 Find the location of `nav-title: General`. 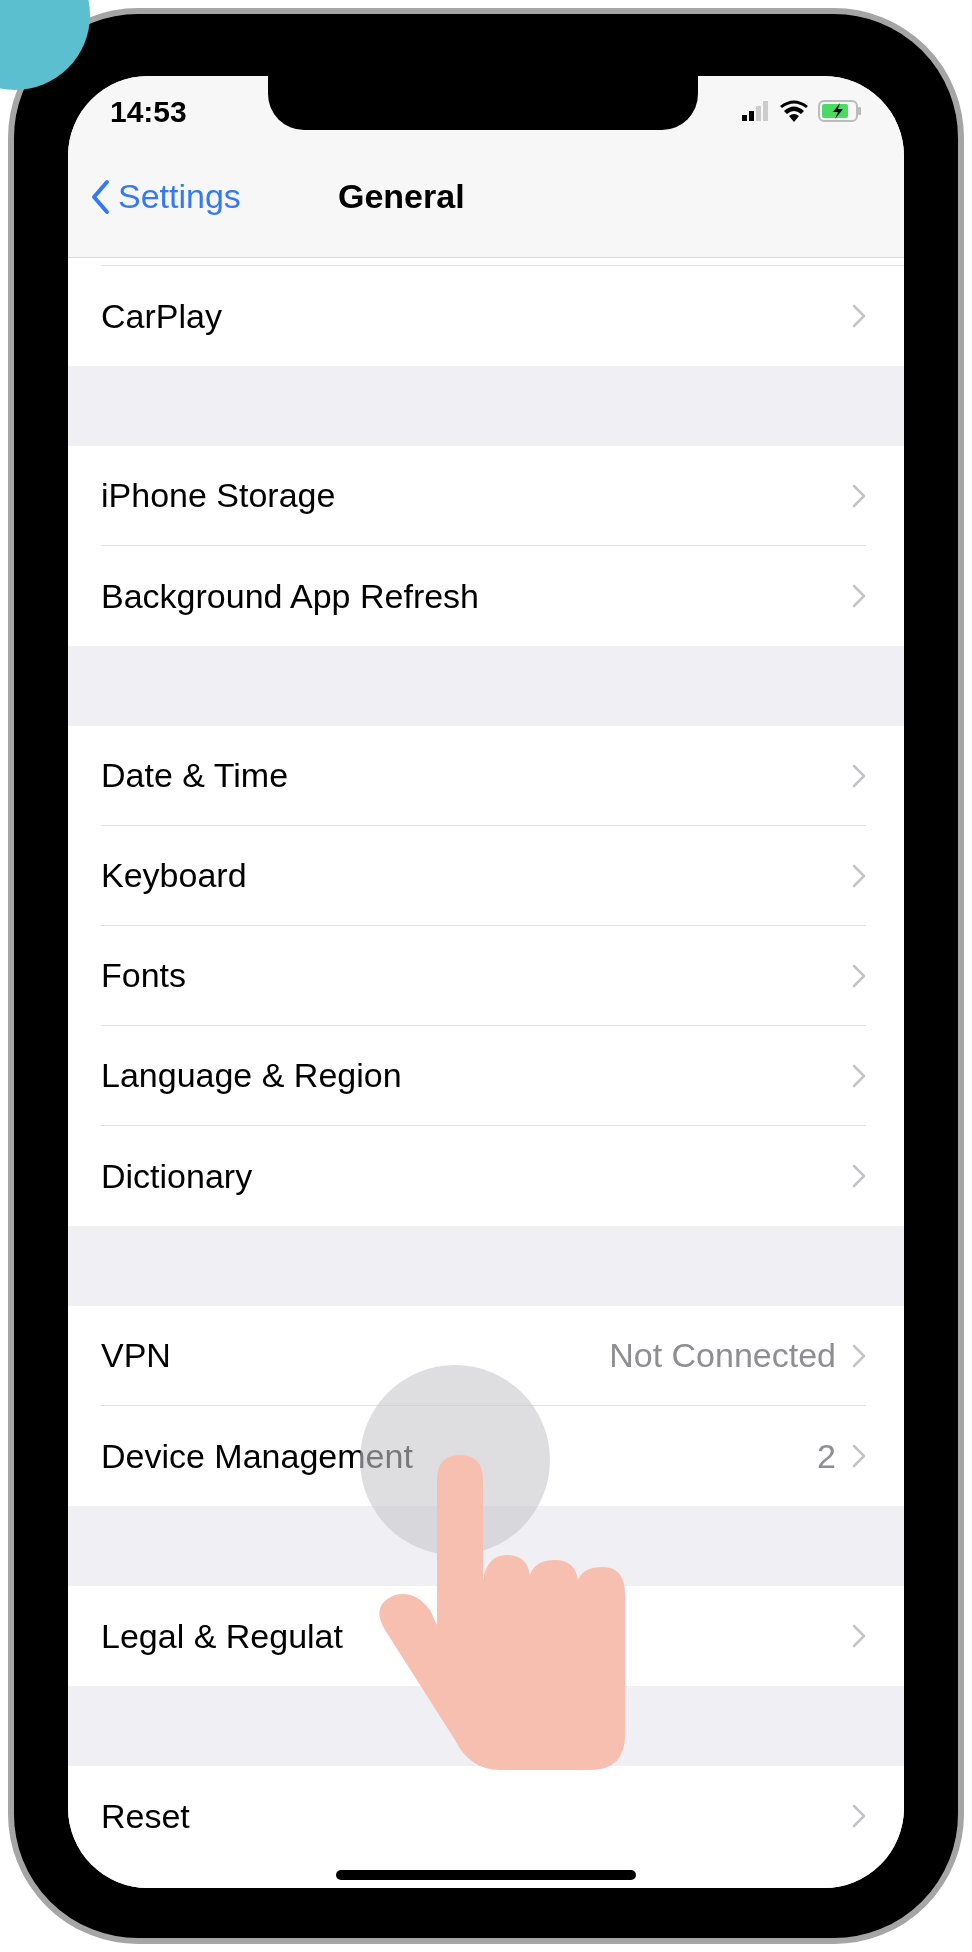

nav-title: General is located at coordinates (401, 196).